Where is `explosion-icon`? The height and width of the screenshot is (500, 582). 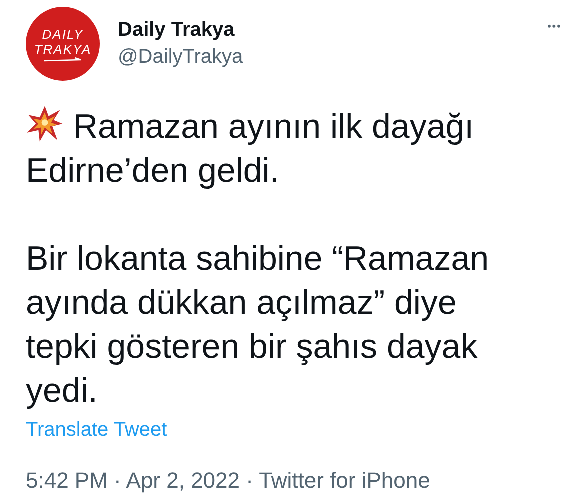
explosion-icon is located at coordinates (45, 124).